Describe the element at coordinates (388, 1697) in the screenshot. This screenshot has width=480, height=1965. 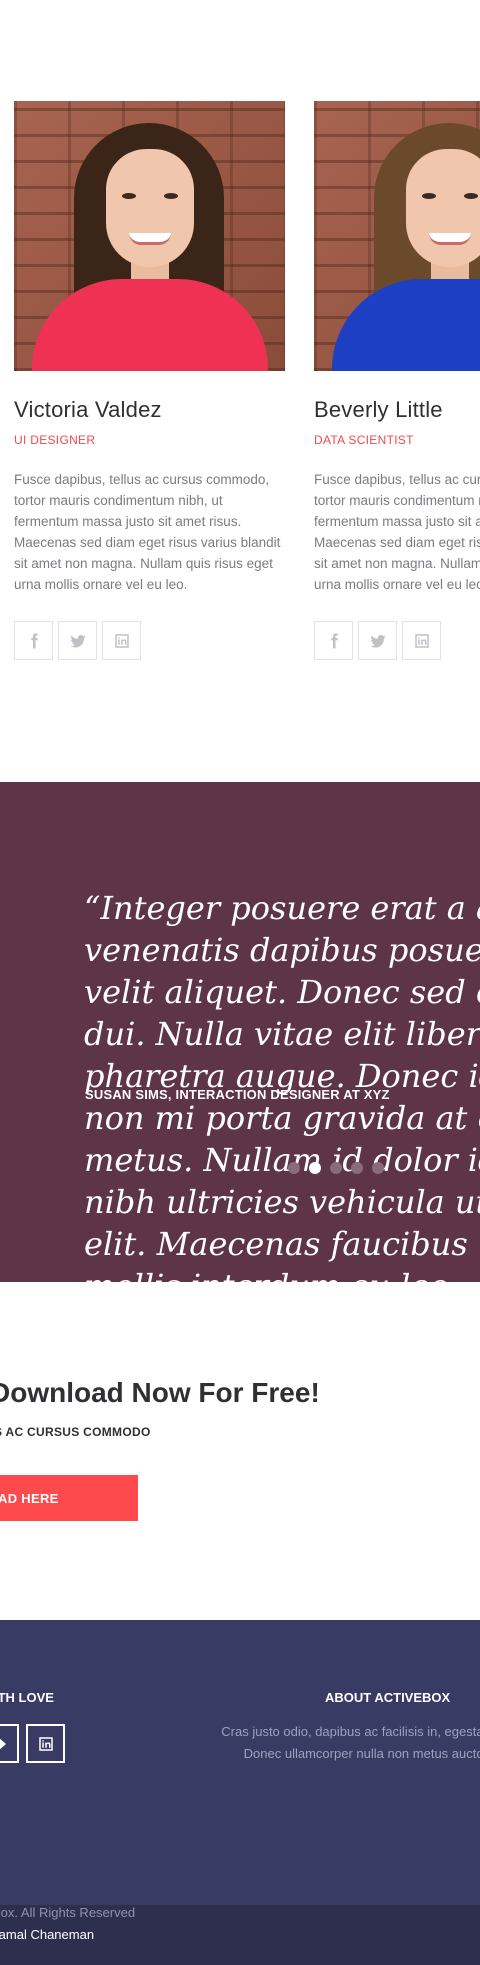
I see `footer-about-heading: ABOUT ACTIVEBOX` at that location.